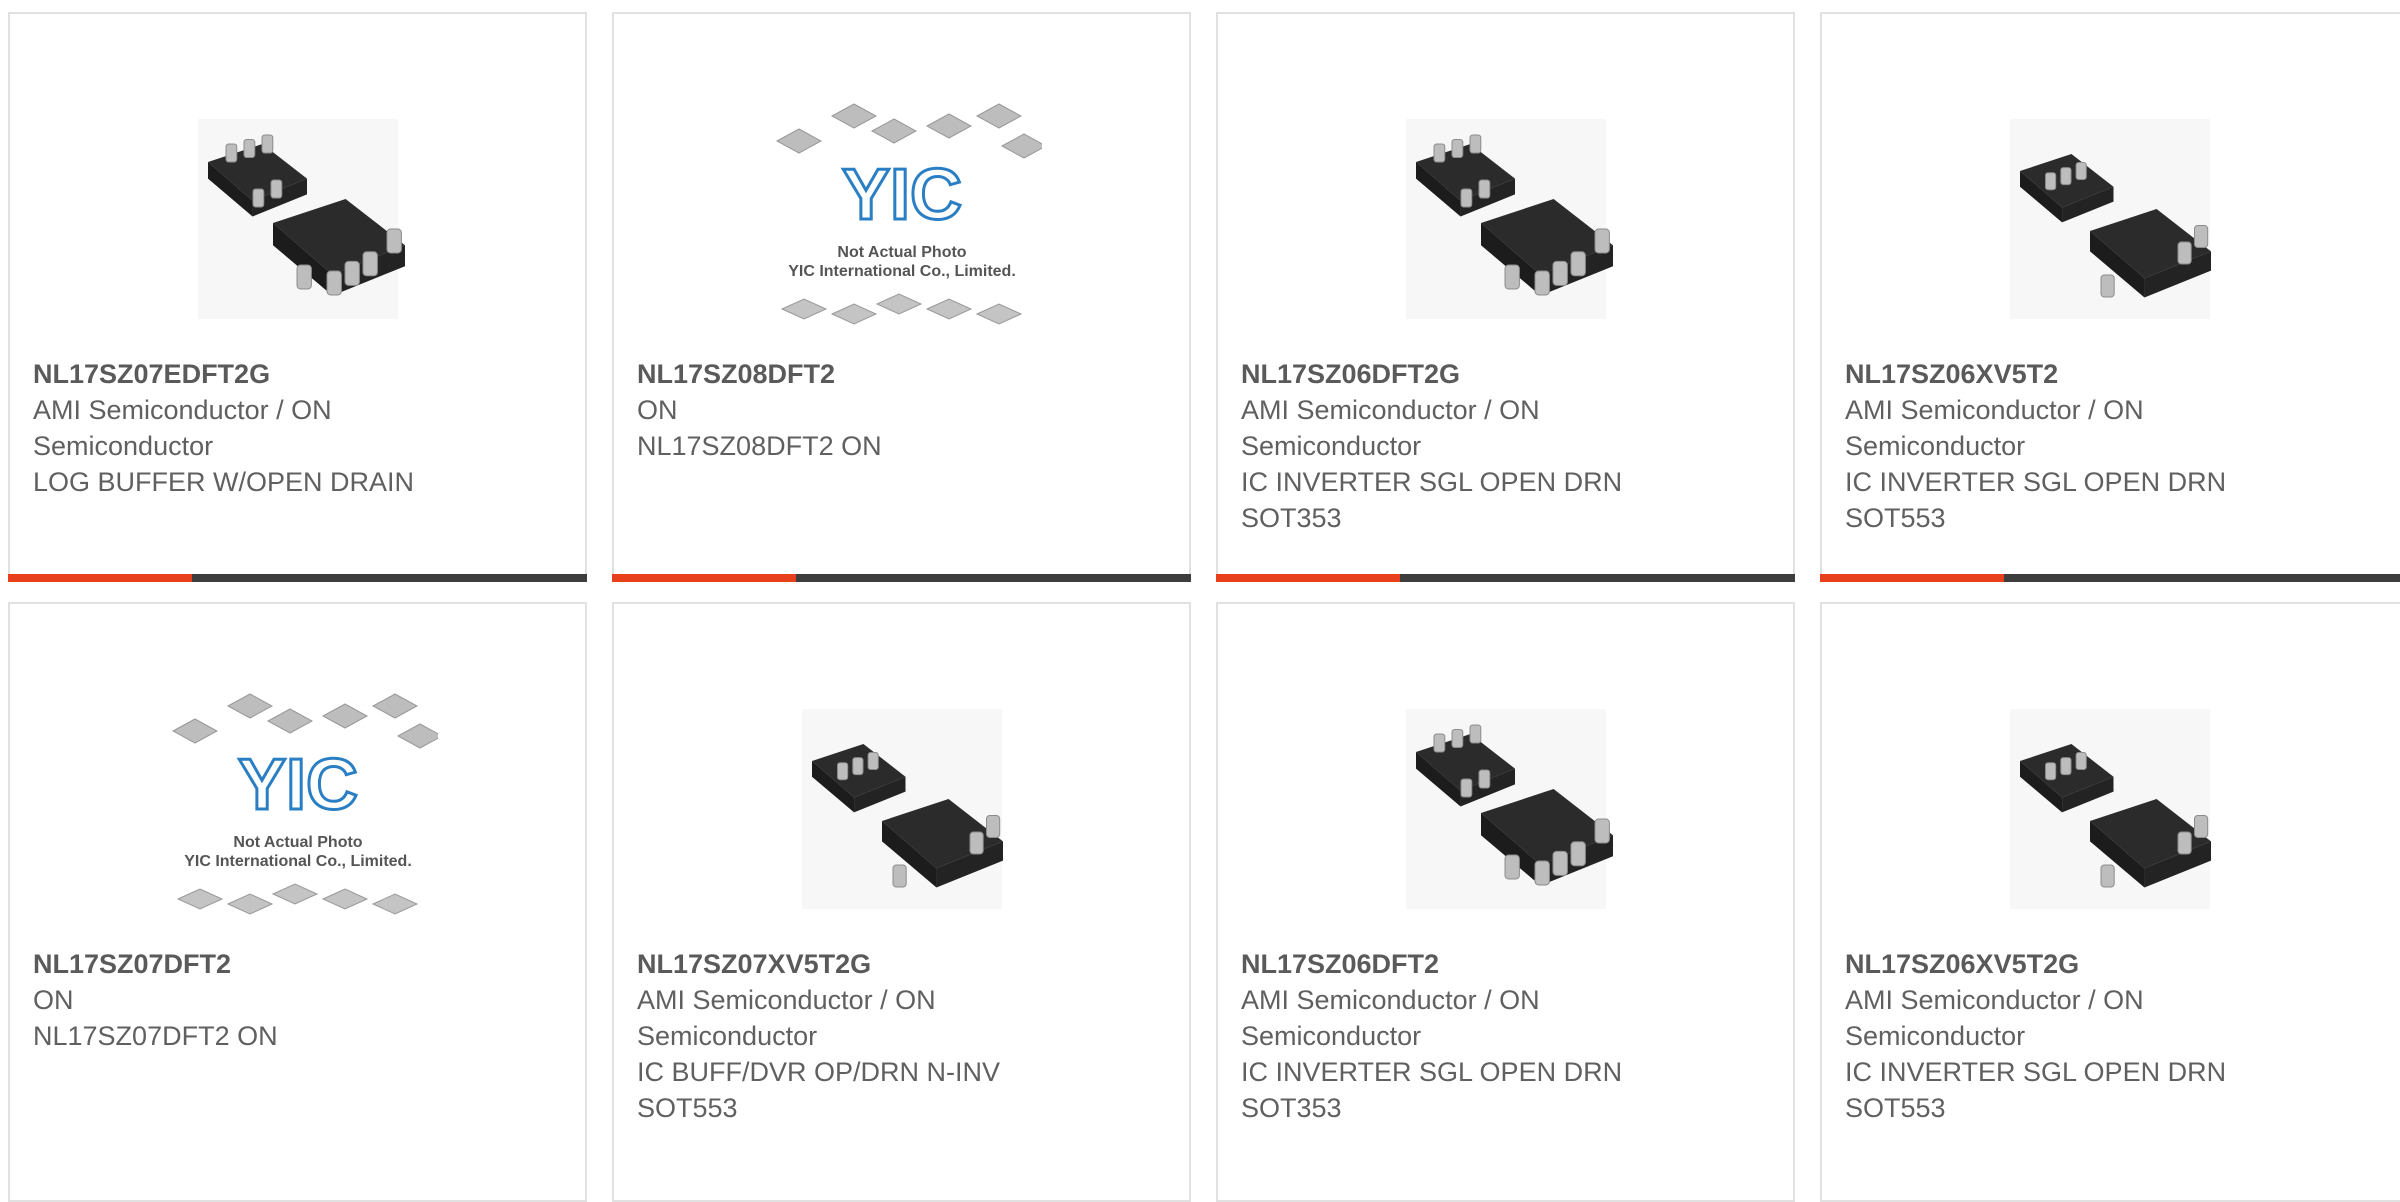 The width and height of the screenshot is (2400, 1202). I want to click on description: IC BUFF/DVR OP/DRN N-INV, so click(819, 1072).